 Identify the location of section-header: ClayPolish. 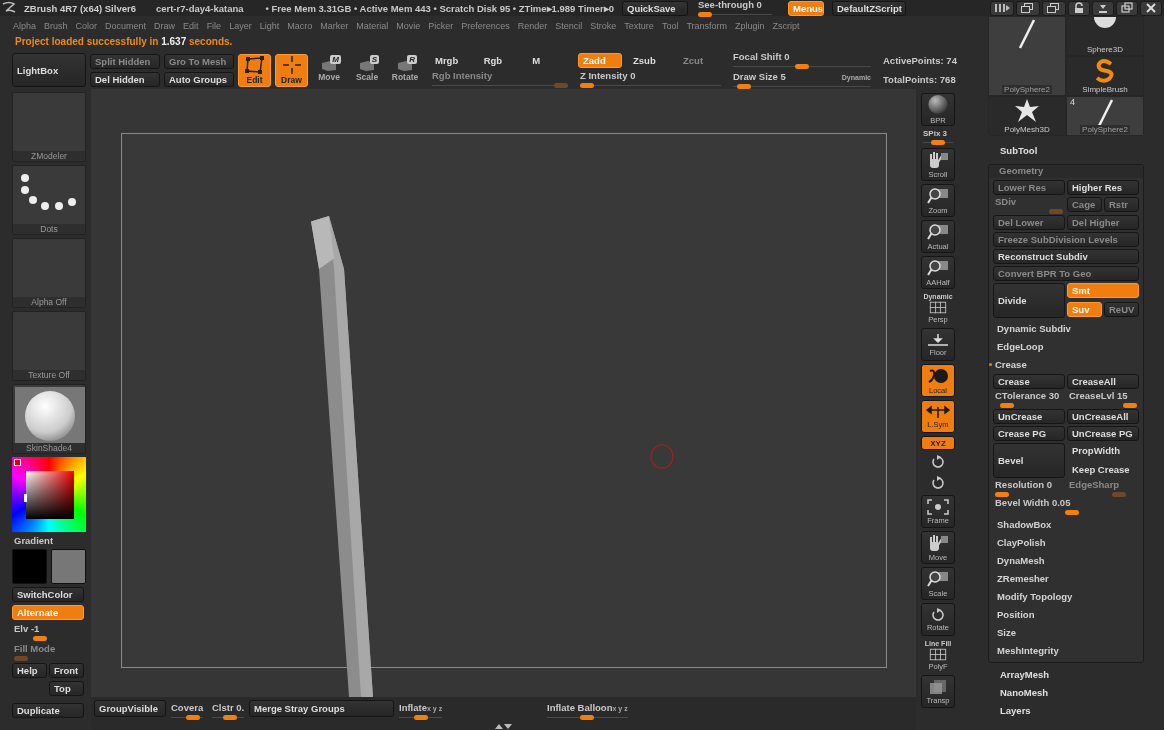
(1066, 542).